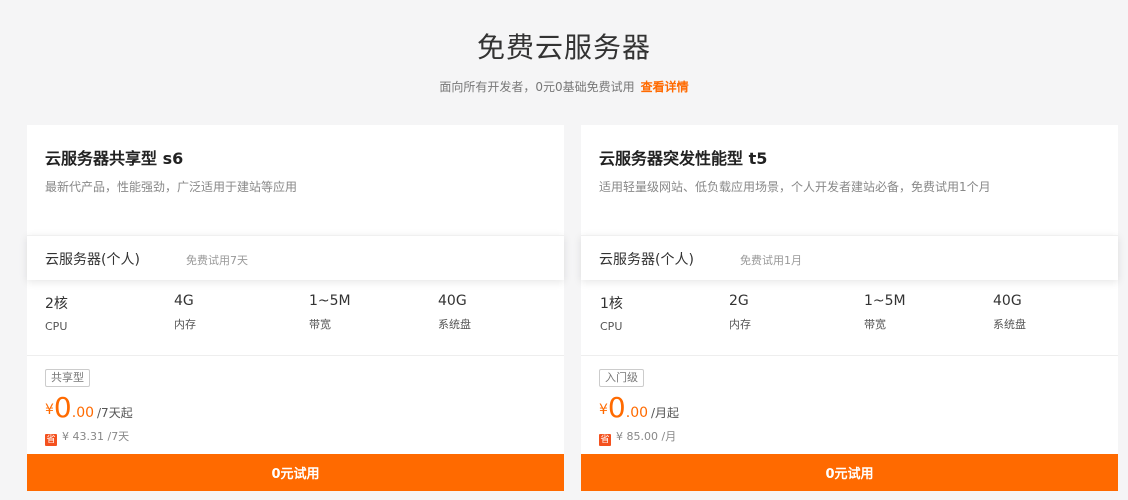 The image size is (1128, 500). Describe the element at coordinates (740, 312) in the screenshot. I see `spec-memory: 2G 内存` at that location.